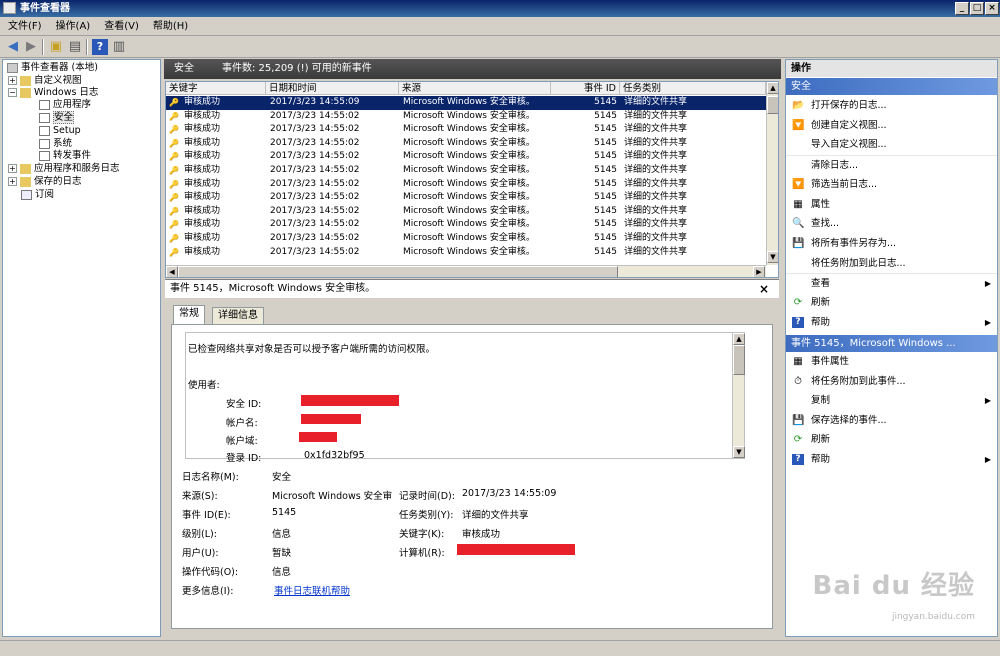  Describe the element at coordinates (798, 204) in the screenshot. I see `properties-icon: ▦` at that location.